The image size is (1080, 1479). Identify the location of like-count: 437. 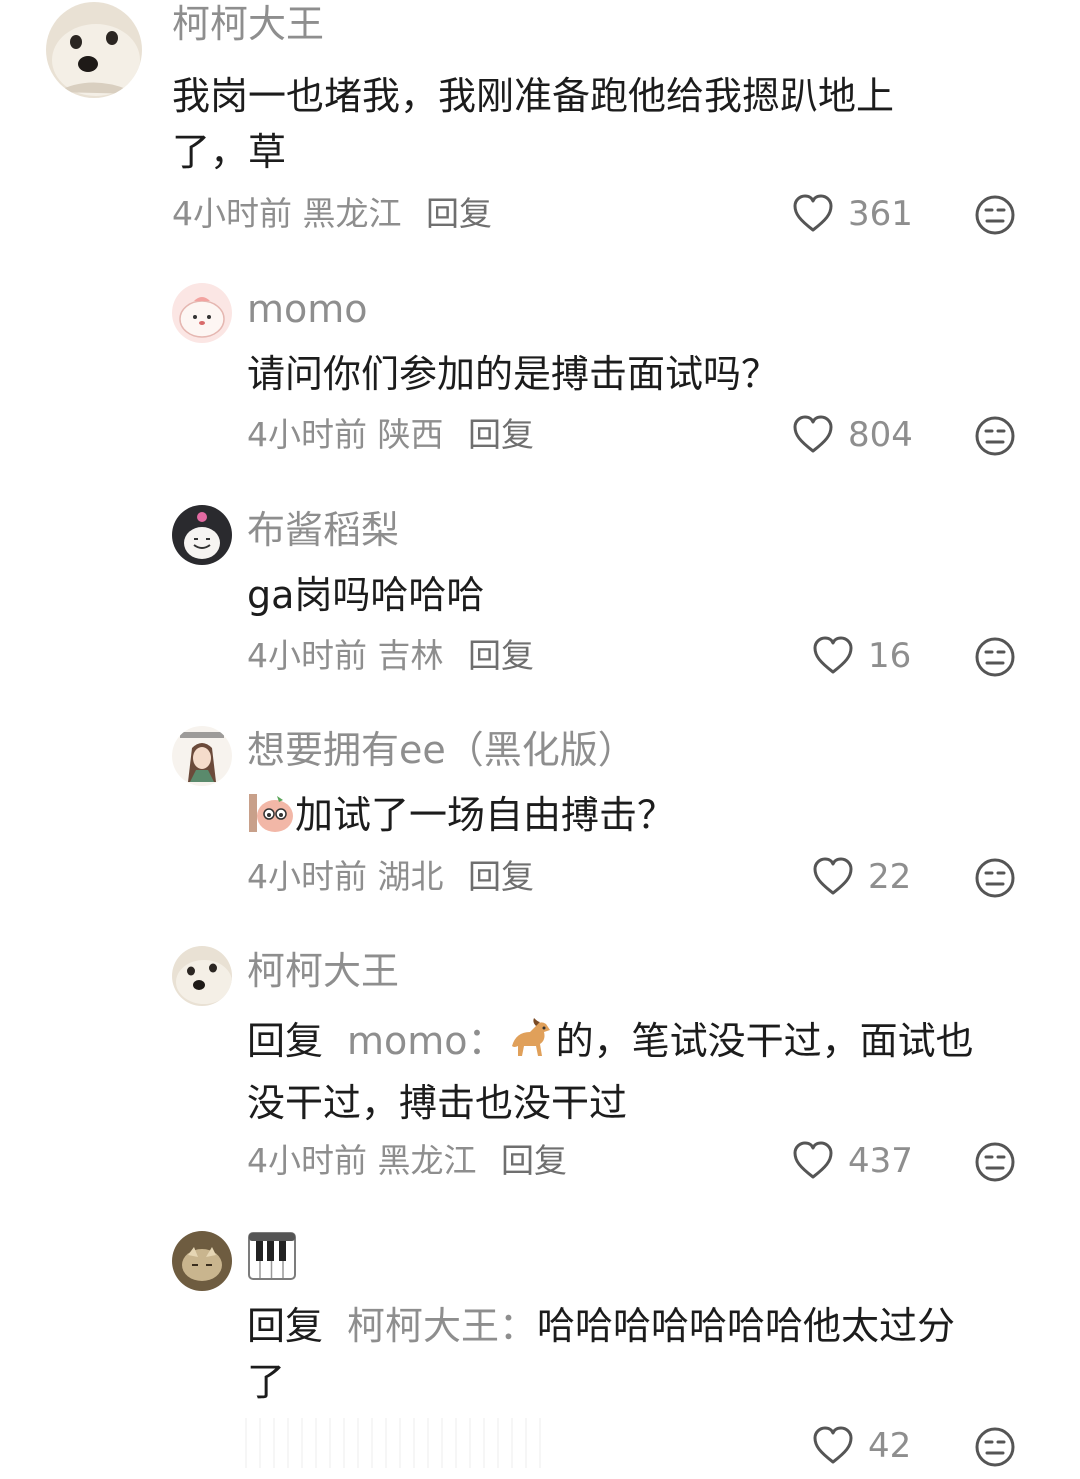
(880, 1161).